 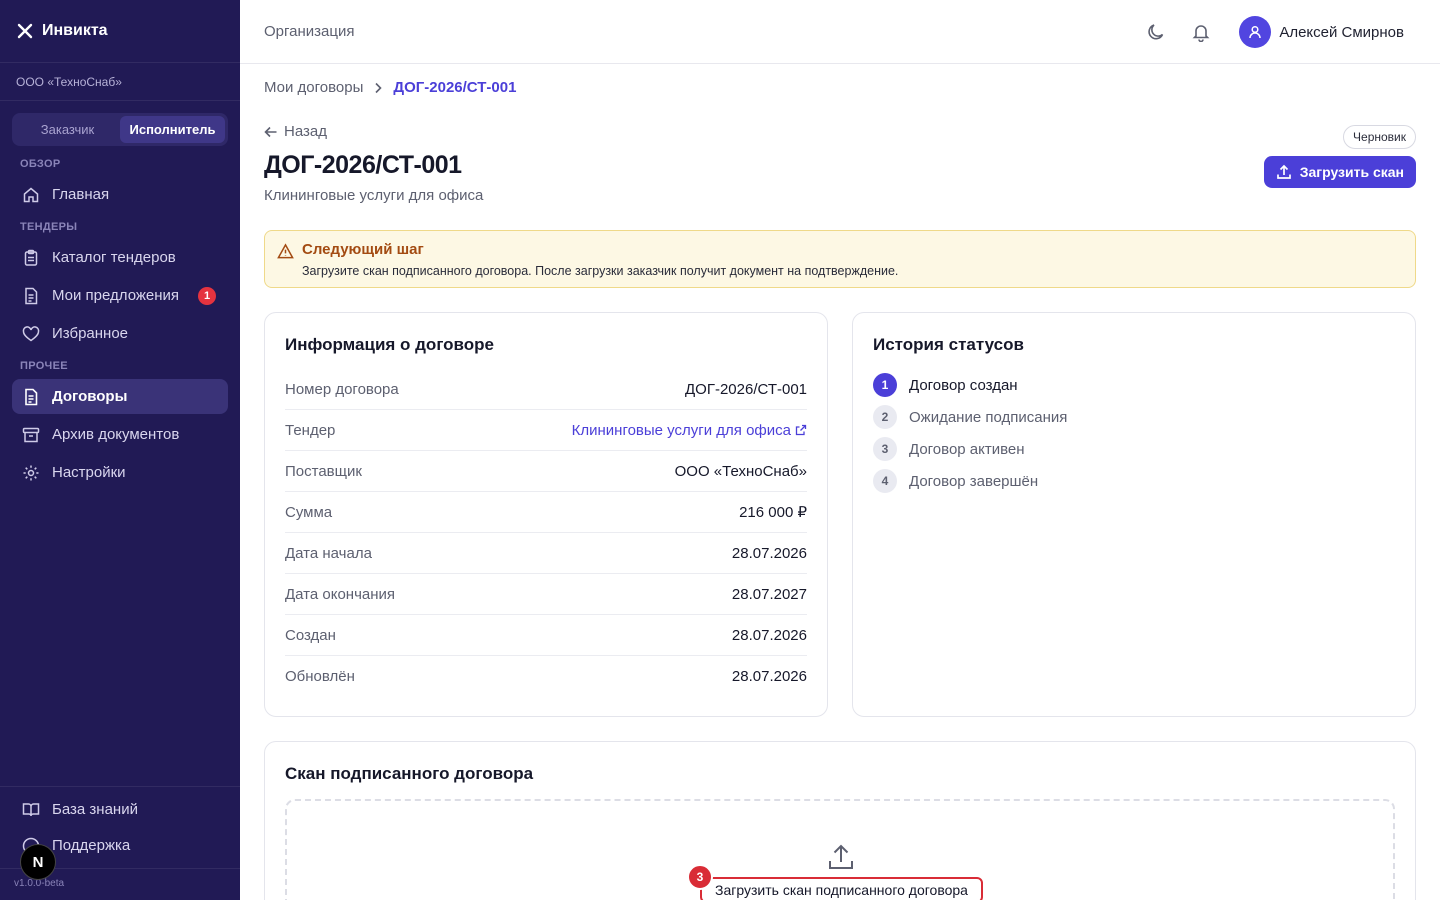 I want to click on back-link: Назад, so click(x=295, y=131).